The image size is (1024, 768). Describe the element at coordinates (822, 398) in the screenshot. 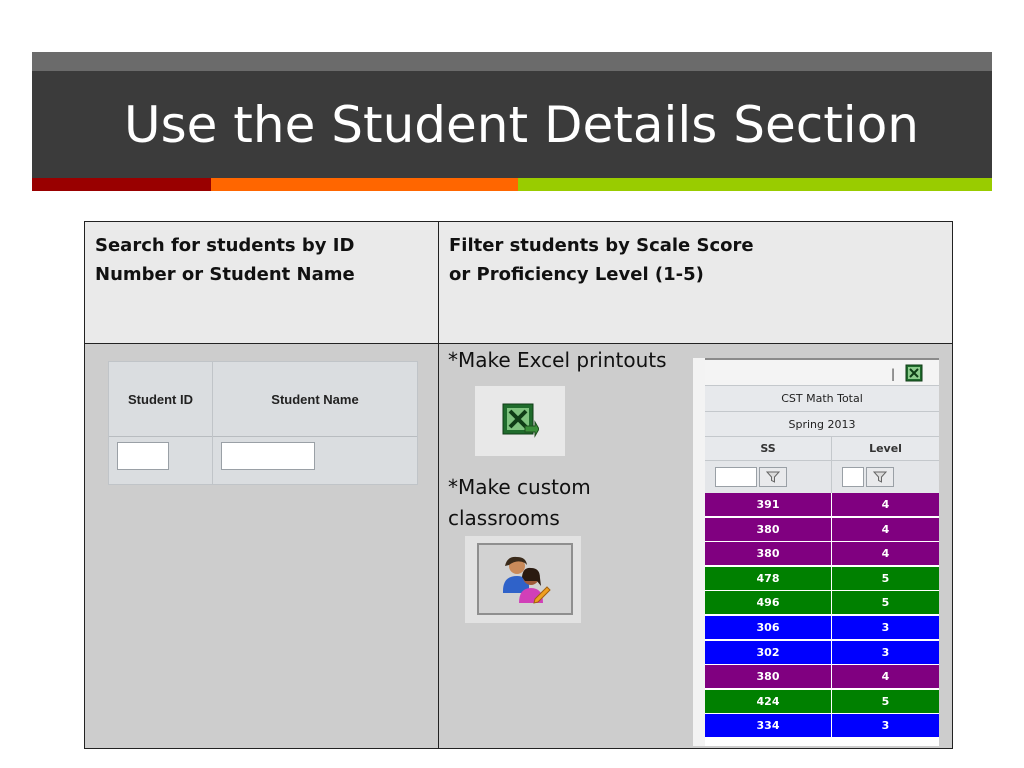

I see `grid-group-title: CST Math Total` at that location.